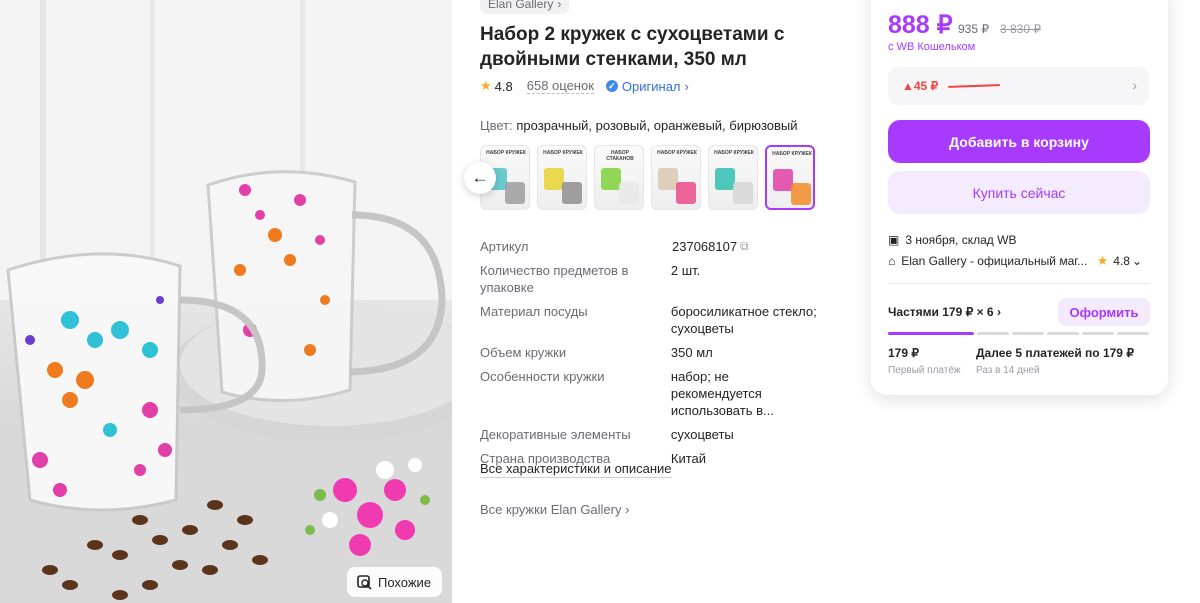  What do you see at coordinates (1008, 370) in the screenshot?
I see `rest-payments-schedule: Раз в 14 дней` at bounding box center [1008, 370].